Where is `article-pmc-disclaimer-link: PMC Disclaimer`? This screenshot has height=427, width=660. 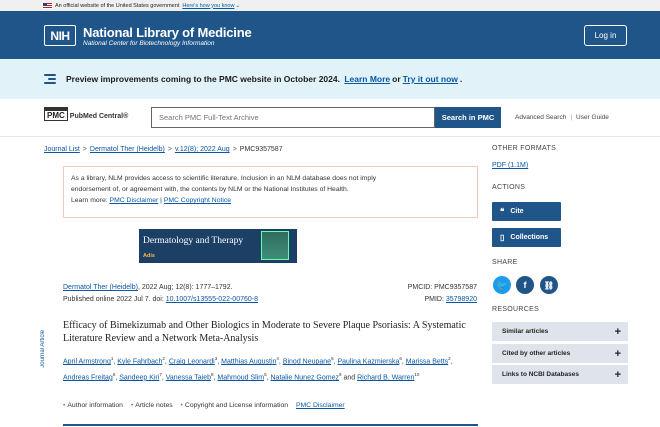 article-pmc-disclaimer-link: PMC Disclaimer is located at coordinates (320, 405).